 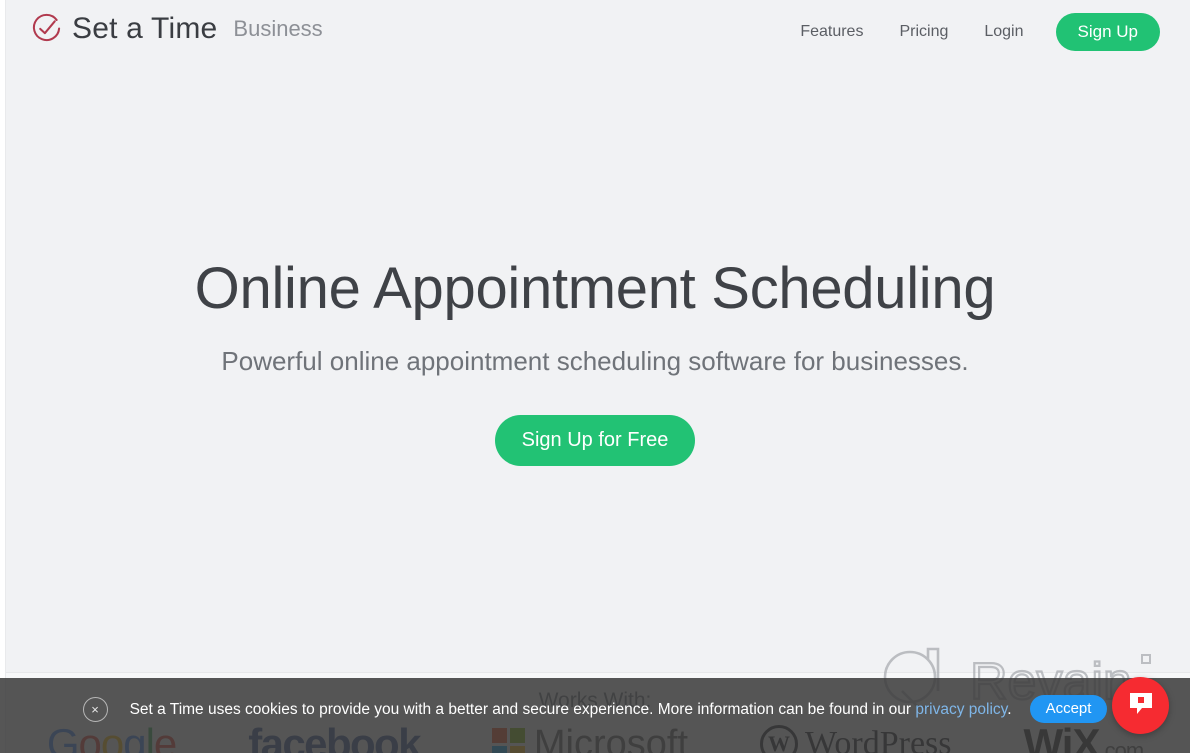 What do you see at coordinates (595, 288) in the screenshot?
I see `hero-title: Online Appointment Scheduling` at bounding box center [595, 288].